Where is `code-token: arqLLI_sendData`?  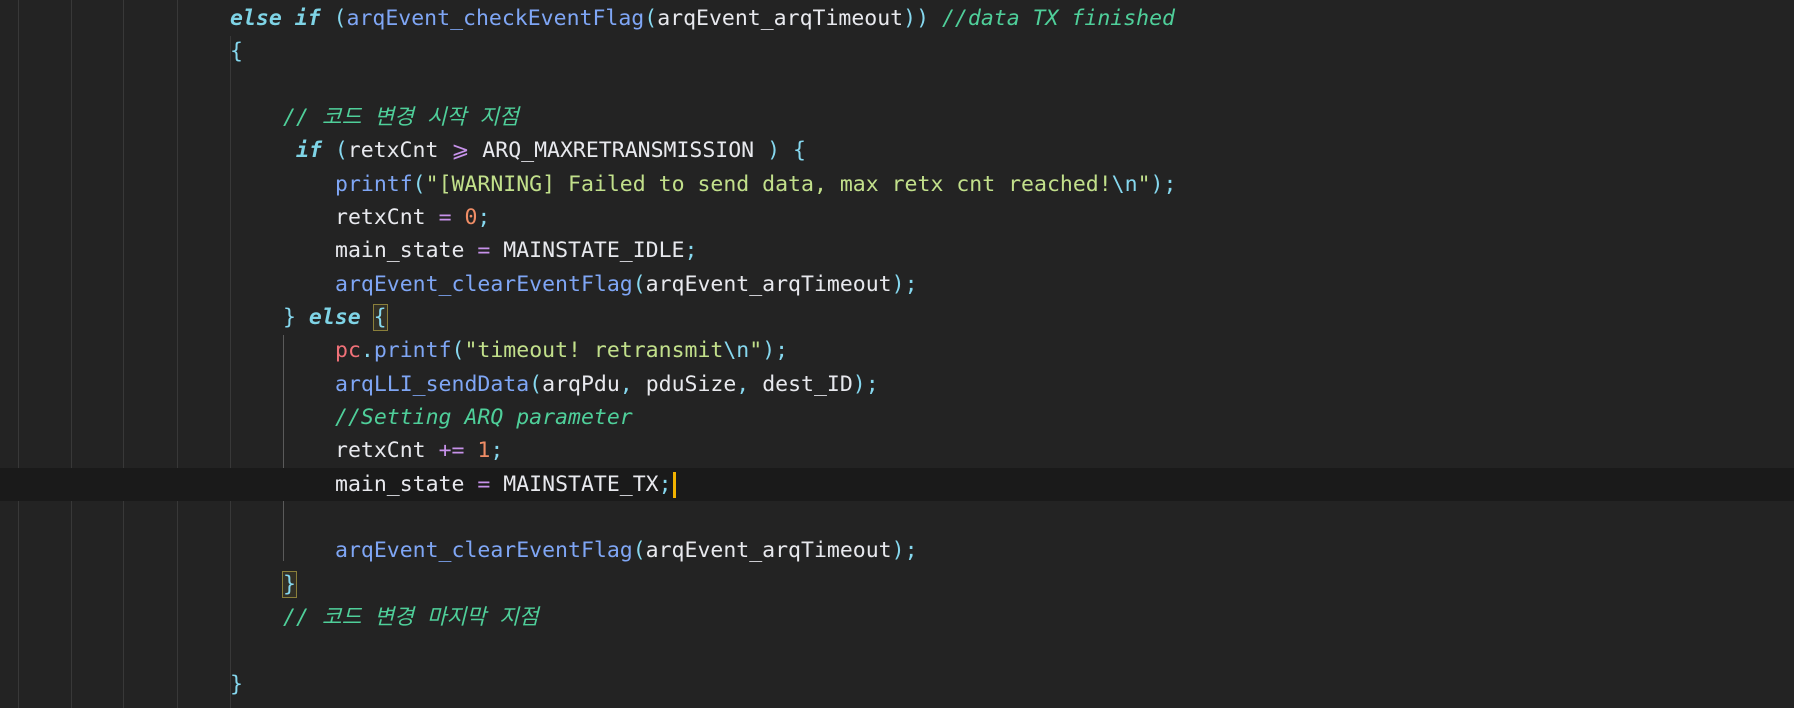
code-token: arqLLI_sendData is located at coordinates (432, 384).